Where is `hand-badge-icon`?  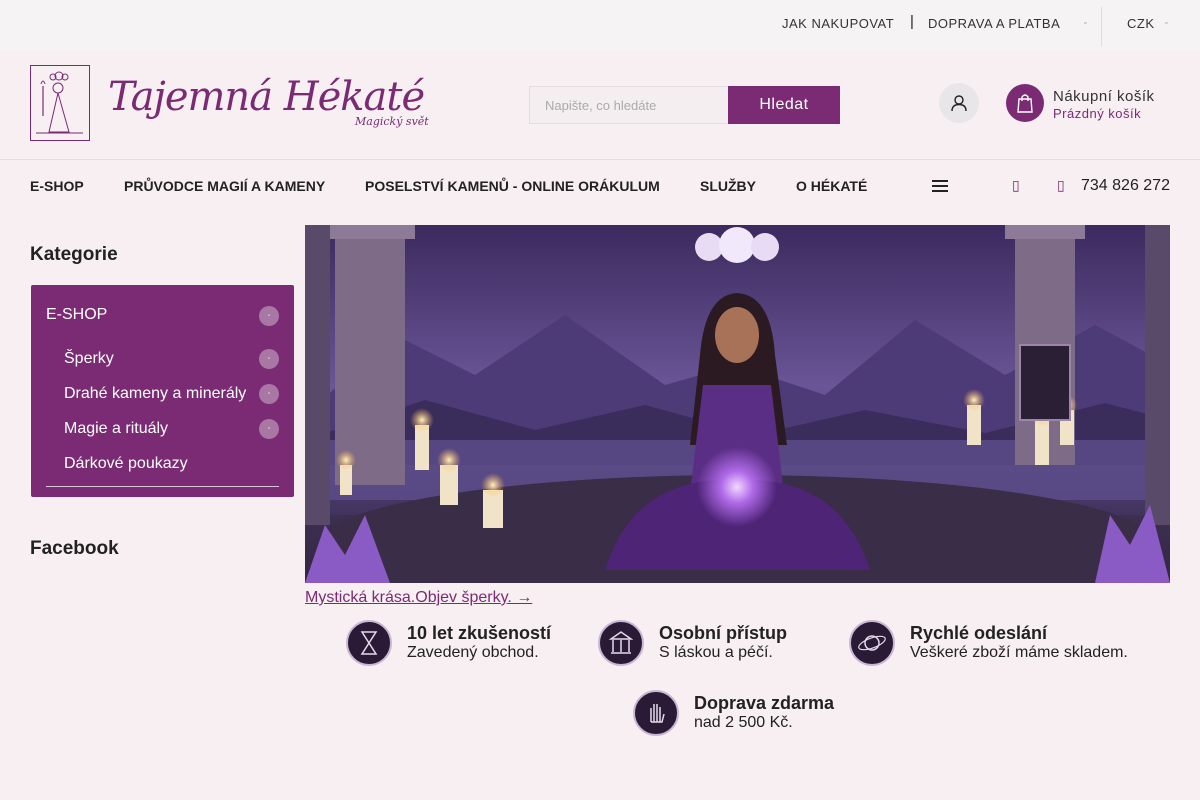
hand-badge-icon is located at coordinates (656, 713).